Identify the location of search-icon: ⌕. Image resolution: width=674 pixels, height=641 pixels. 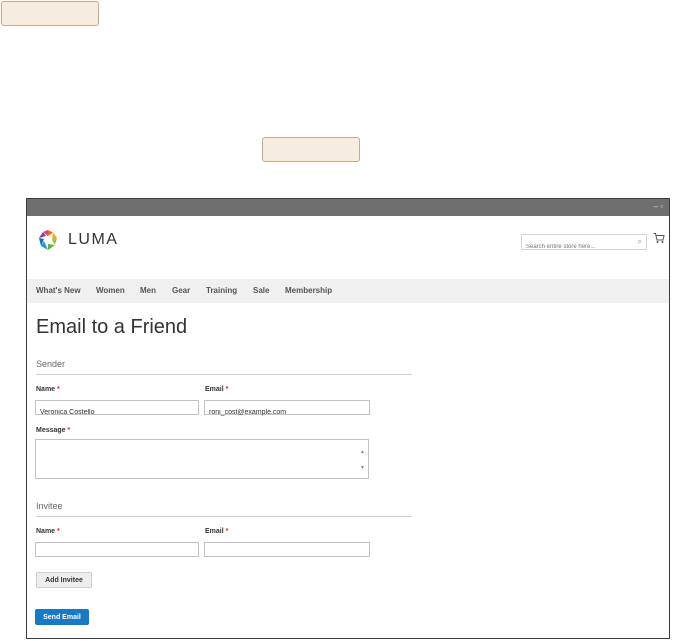
(640, 242).